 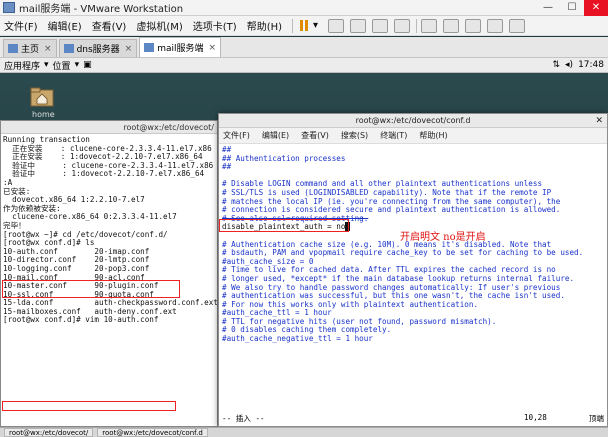 What do you see at coordinates (495, 25) in the screenshot?
I see `unity-icon` at bounding box center [495, 25].